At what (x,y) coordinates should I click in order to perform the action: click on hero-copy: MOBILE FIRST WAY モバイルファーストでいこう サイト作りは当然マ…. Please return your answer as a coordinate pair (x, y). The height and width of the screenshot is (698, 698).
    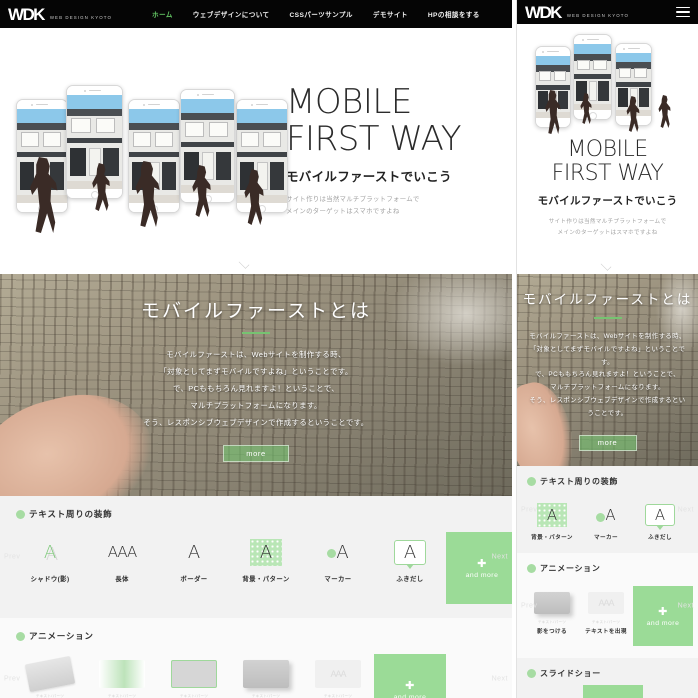
    Looking at the image, I should click on (388, 149).